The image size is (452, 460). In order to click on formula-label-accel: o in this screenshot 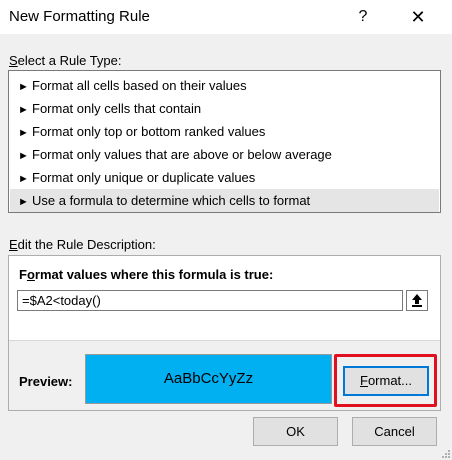, I will do `click(30, 274)`.